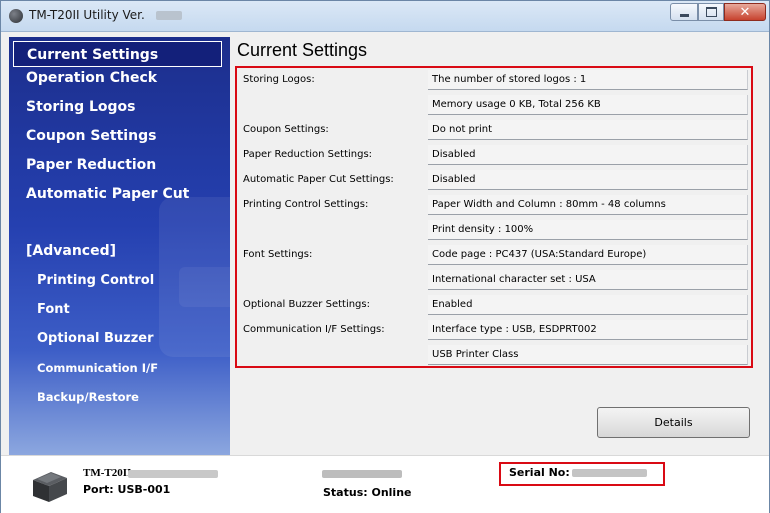 This screenshot has height=513, width=770. Describe the element at coordinates (71, 251) in the screenshot. I see `advanced-header: [Advanced]` at that location.